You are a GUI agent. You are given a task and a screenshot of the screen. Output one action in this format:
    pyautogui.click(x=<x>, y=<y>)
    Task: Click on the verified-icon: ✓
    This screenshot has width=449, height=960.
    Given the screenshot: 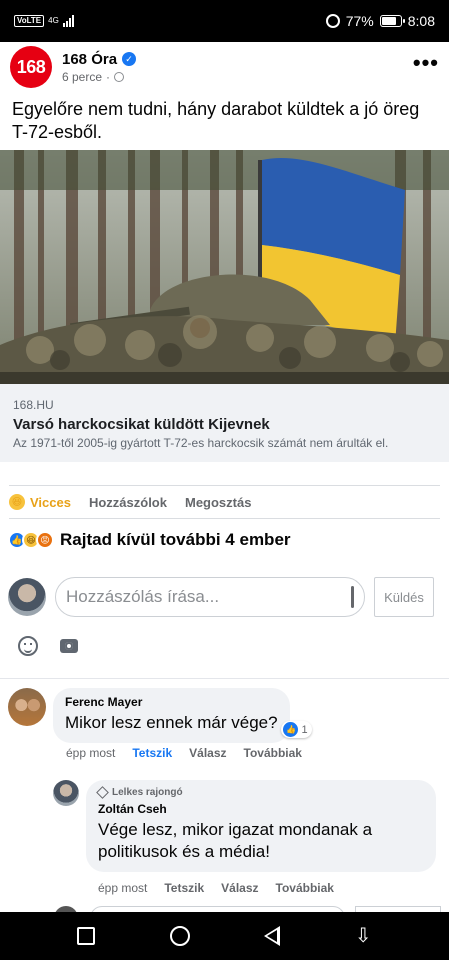 What is the action you would take?
    pyautogui.click(x=129, y=59)
    